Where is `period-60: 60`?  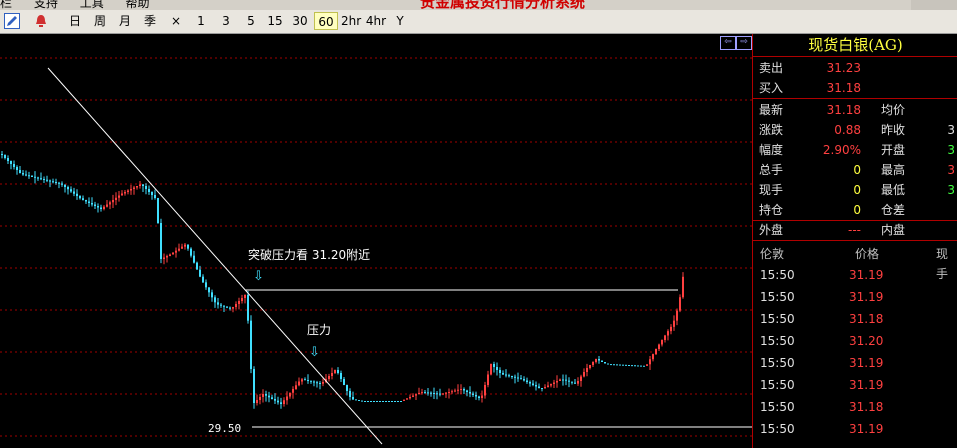
period-60: 60 is located at coordinates (326, 21).